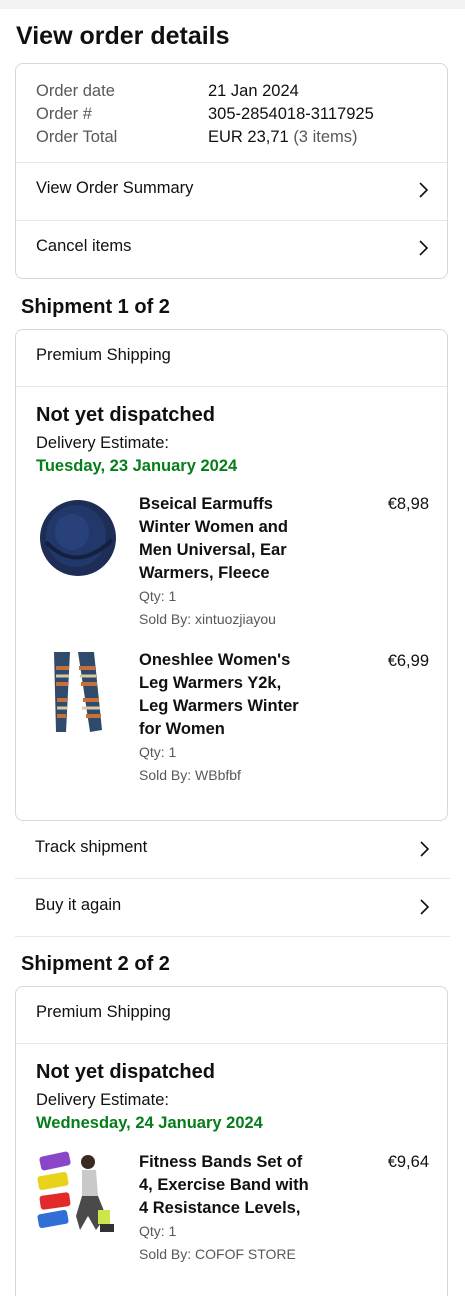 The image size is (465, 1296). I want to click on item-price: €8,98, so click(408, 504).